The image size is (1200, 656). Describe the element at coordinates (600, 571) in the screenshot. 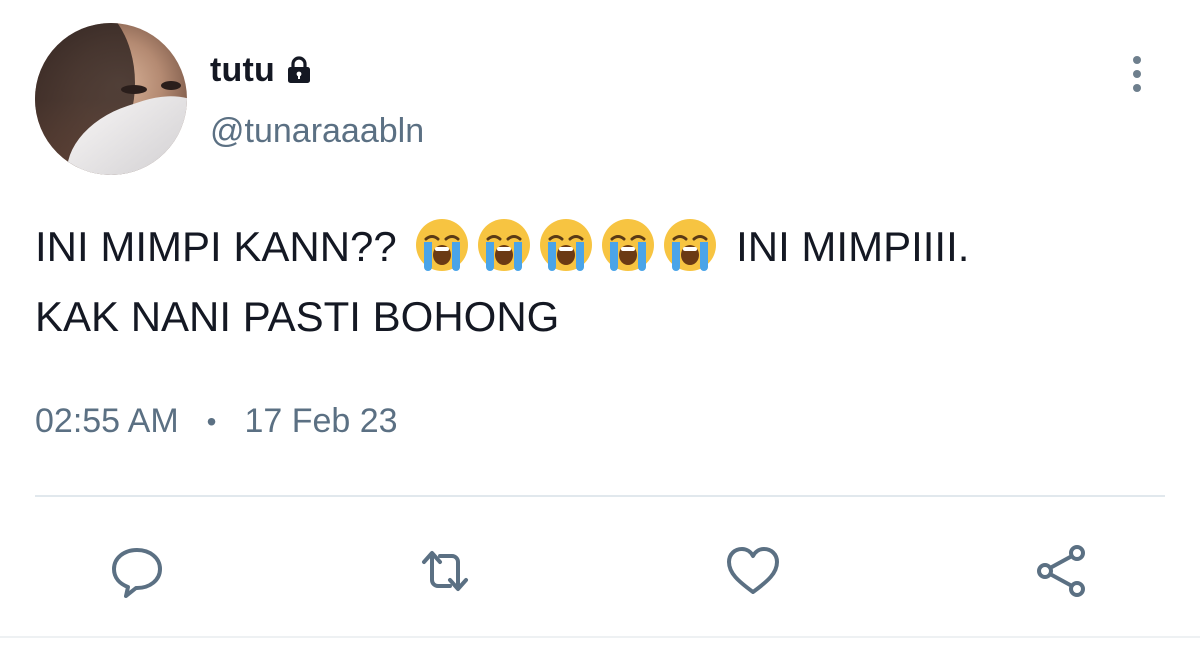

I see `action-bar` at that location.